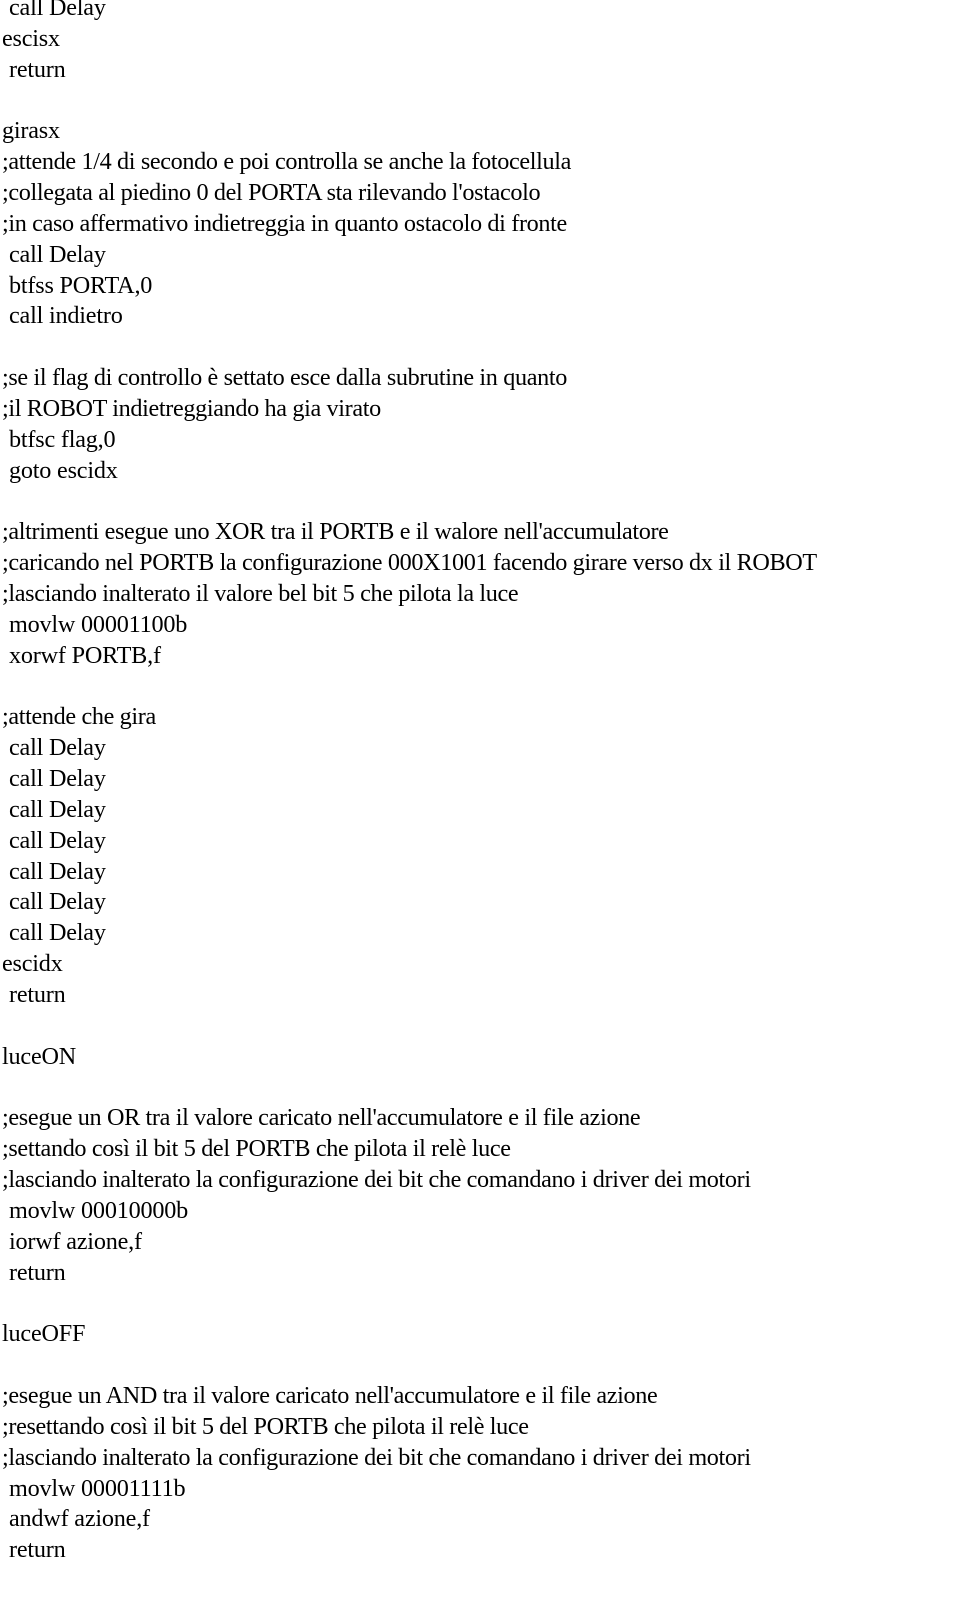 The height and width of the screenshot is (1600, 960). What do you see at coordinates (39, 1056) in the screenshot?
I see `label-line: luceON` at bounding box center [39, 1056].